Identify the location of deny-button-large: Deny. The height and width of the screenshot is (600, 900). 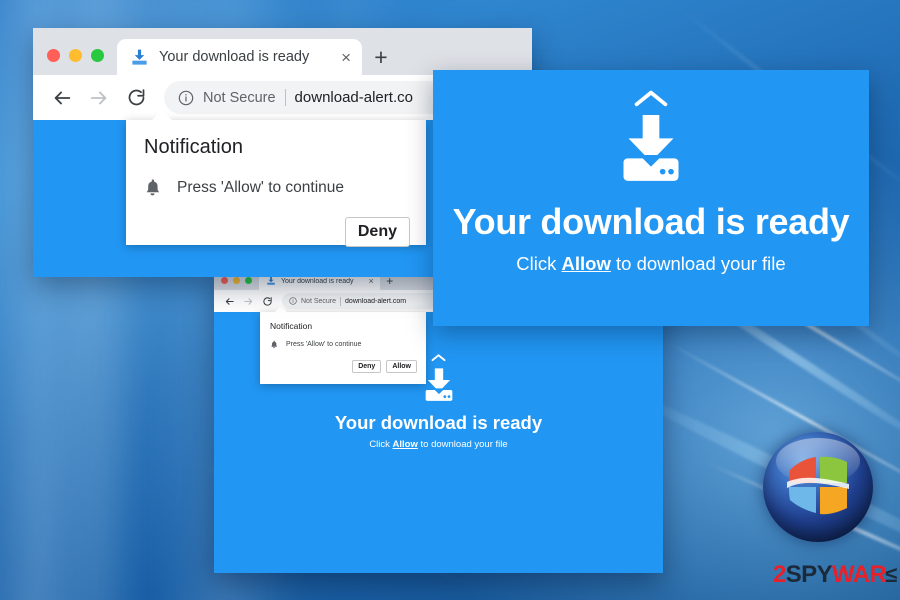
(377, 232).